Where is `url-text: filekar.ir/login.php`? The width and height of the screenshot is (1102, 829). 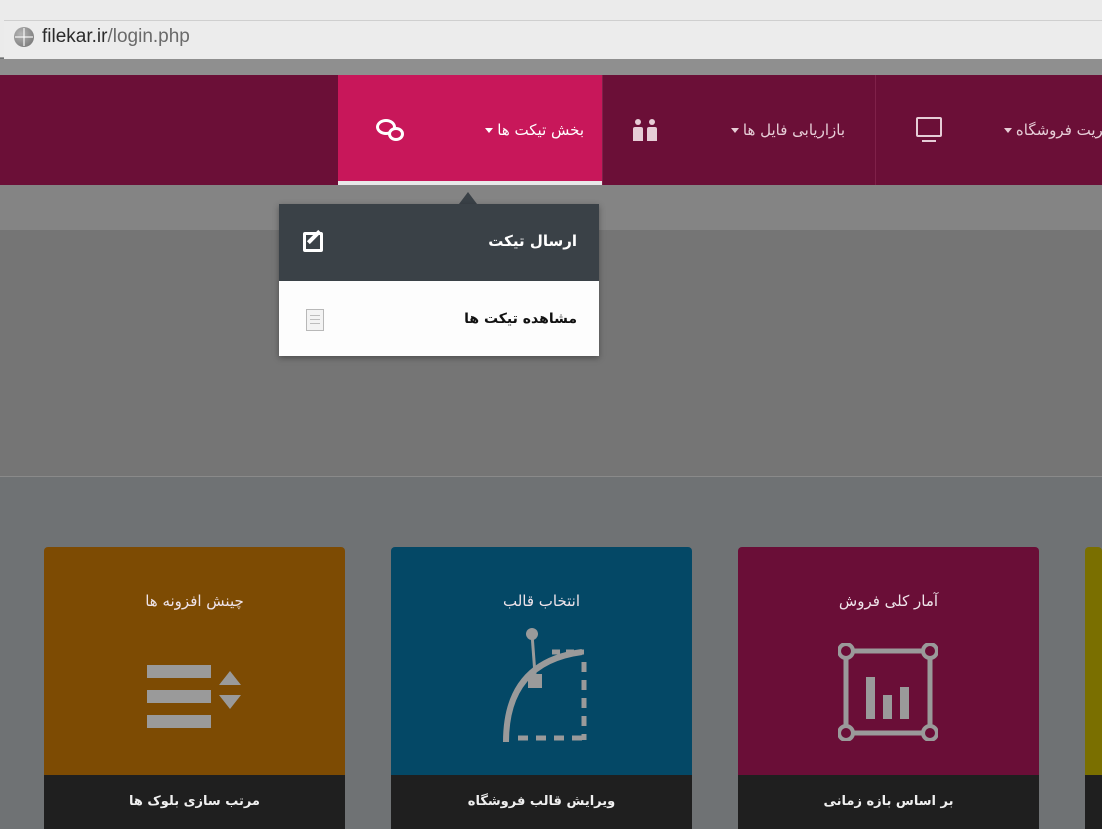
url-text: filekar.ir/login.php is located at coordinates (116, 37).